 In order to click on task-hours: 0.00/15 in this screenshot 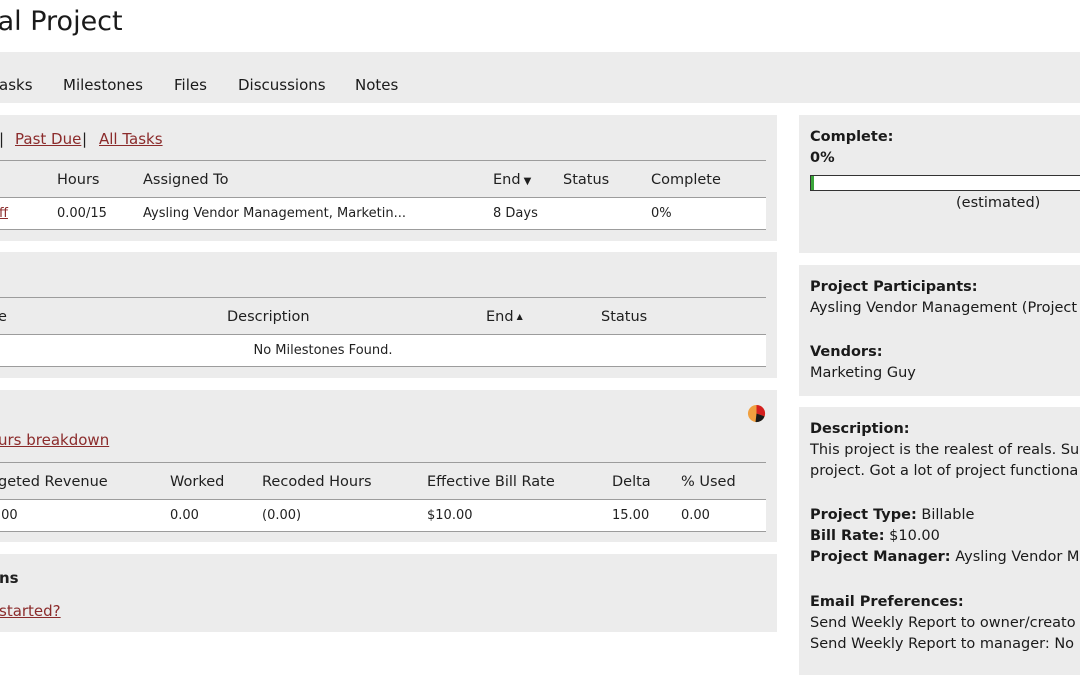, I will do `click(82, 213)`.